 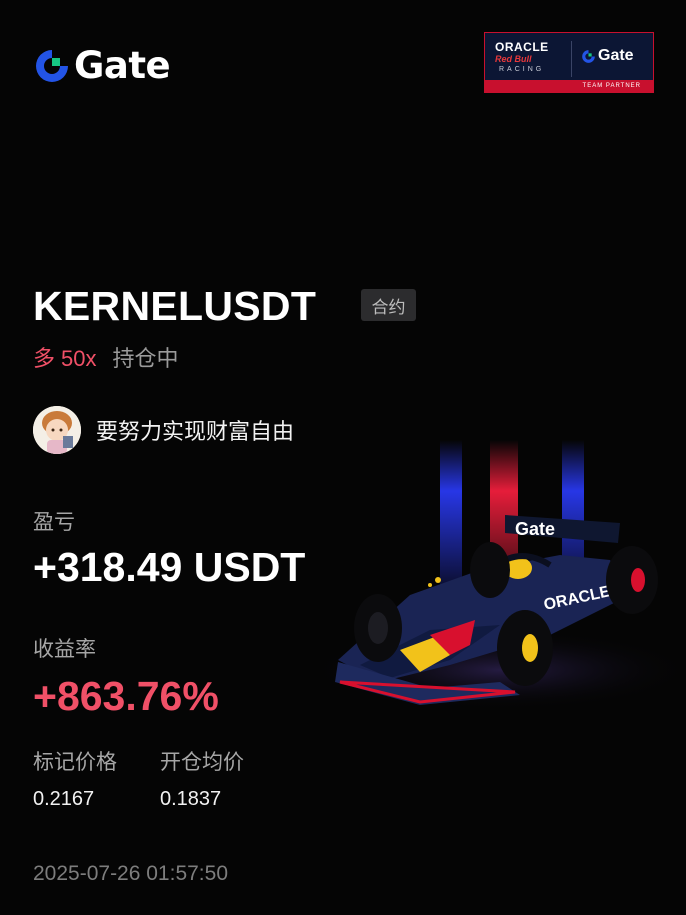 I want to click on position-leverage: 50x, so click(x=79, y=358).